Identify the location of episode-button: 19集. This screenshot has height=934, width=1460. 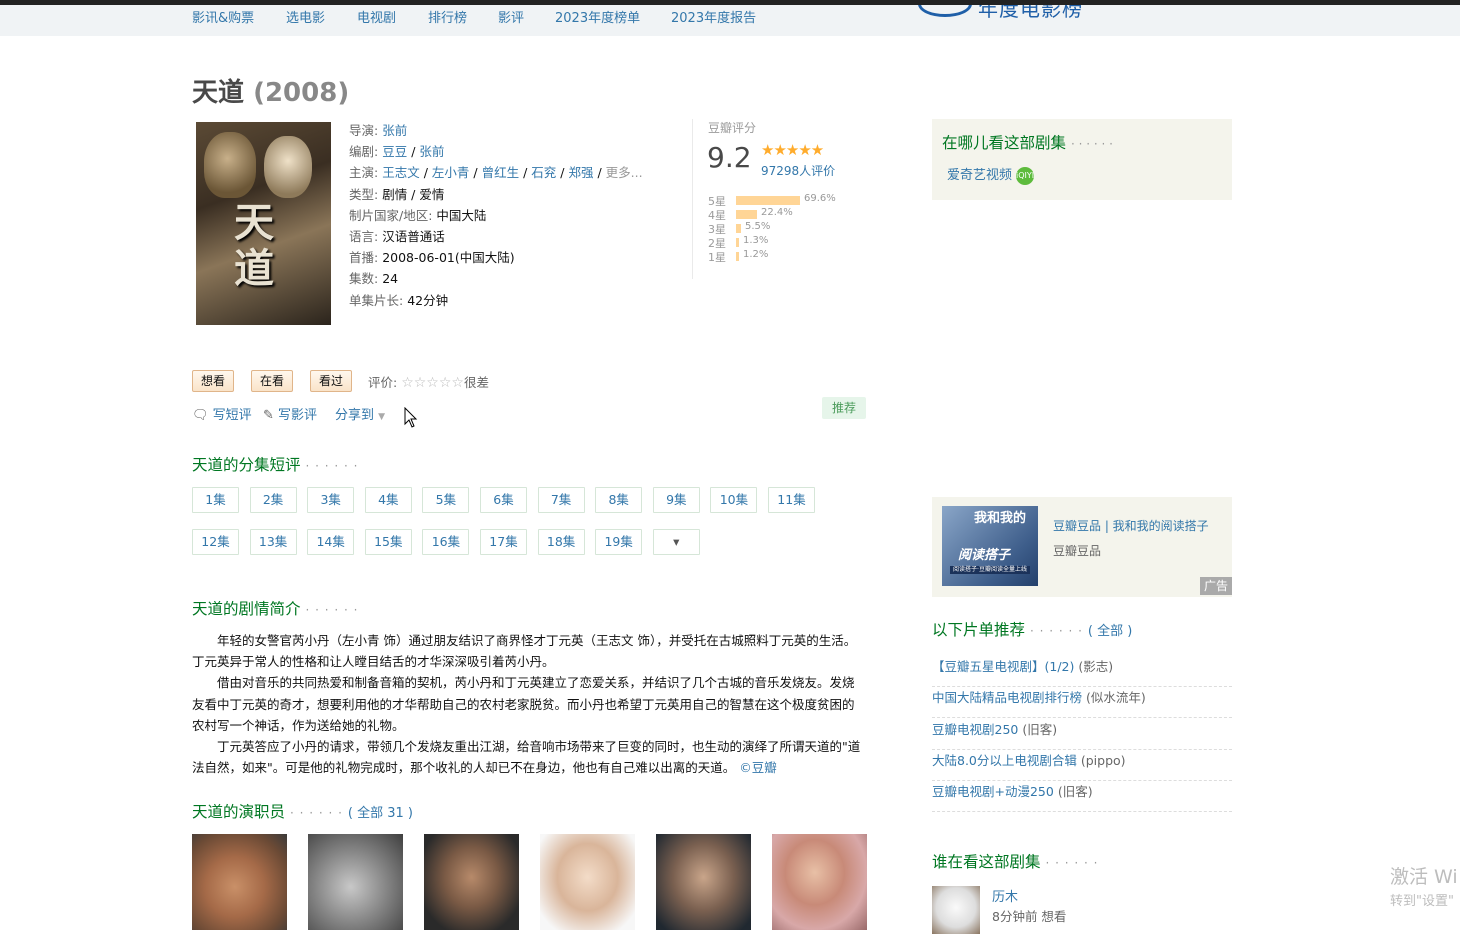
(619, 542).